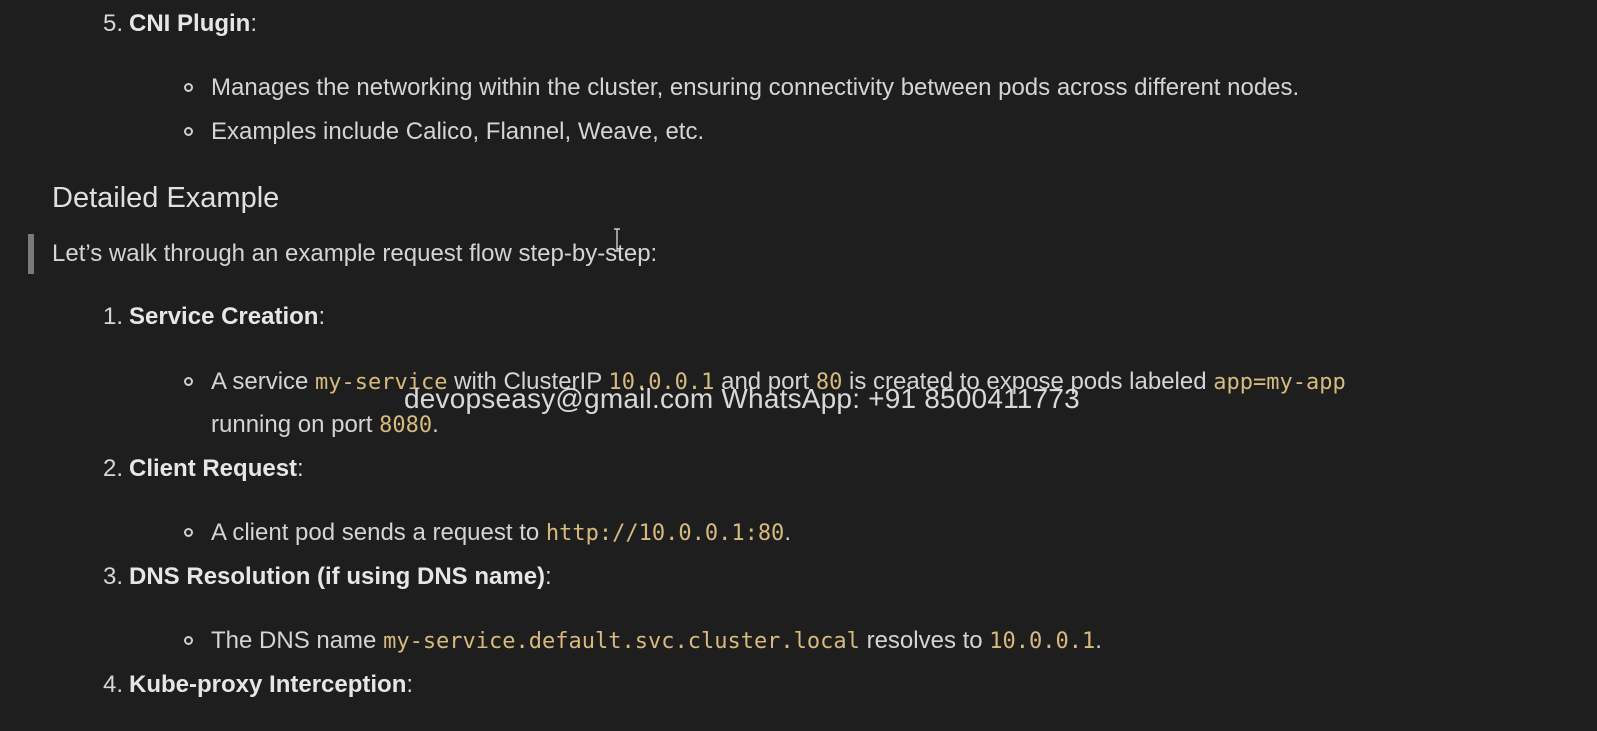  What do you see at coordinates (113, 316) in the screenshot?
I see `list-number: 1.` at bounding box center [113, 316].